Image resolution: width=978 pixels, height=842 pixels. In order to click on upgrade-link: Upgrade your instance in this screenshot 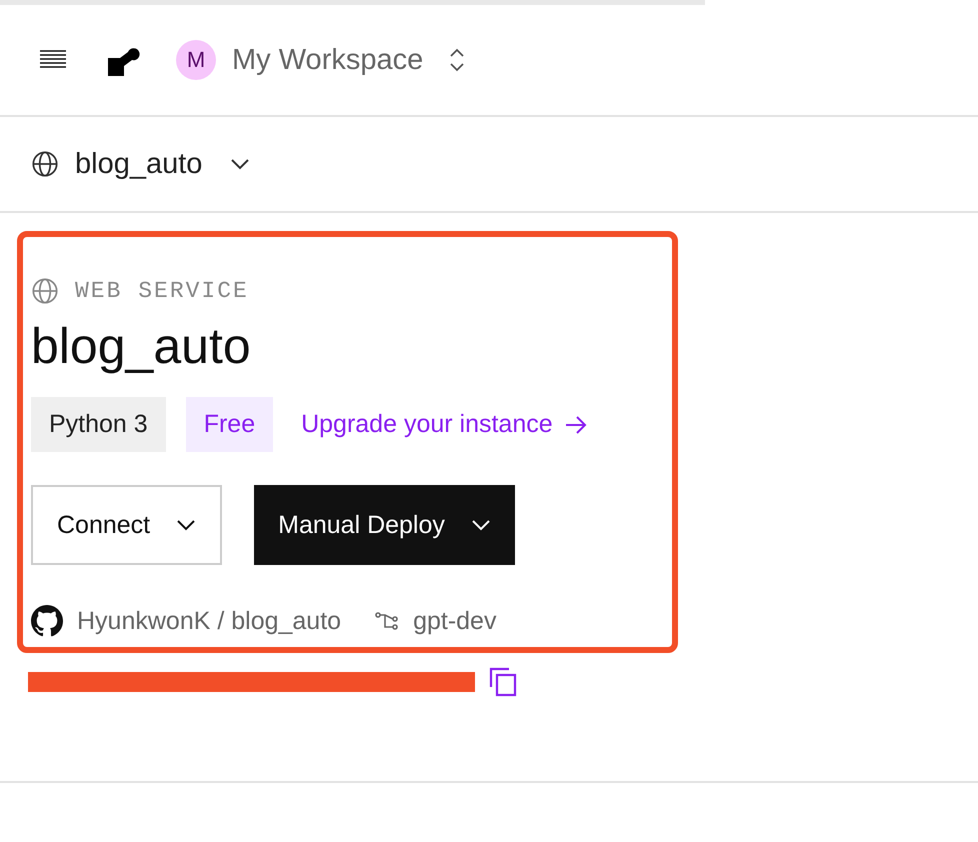, I will do `click(444, 424)`.